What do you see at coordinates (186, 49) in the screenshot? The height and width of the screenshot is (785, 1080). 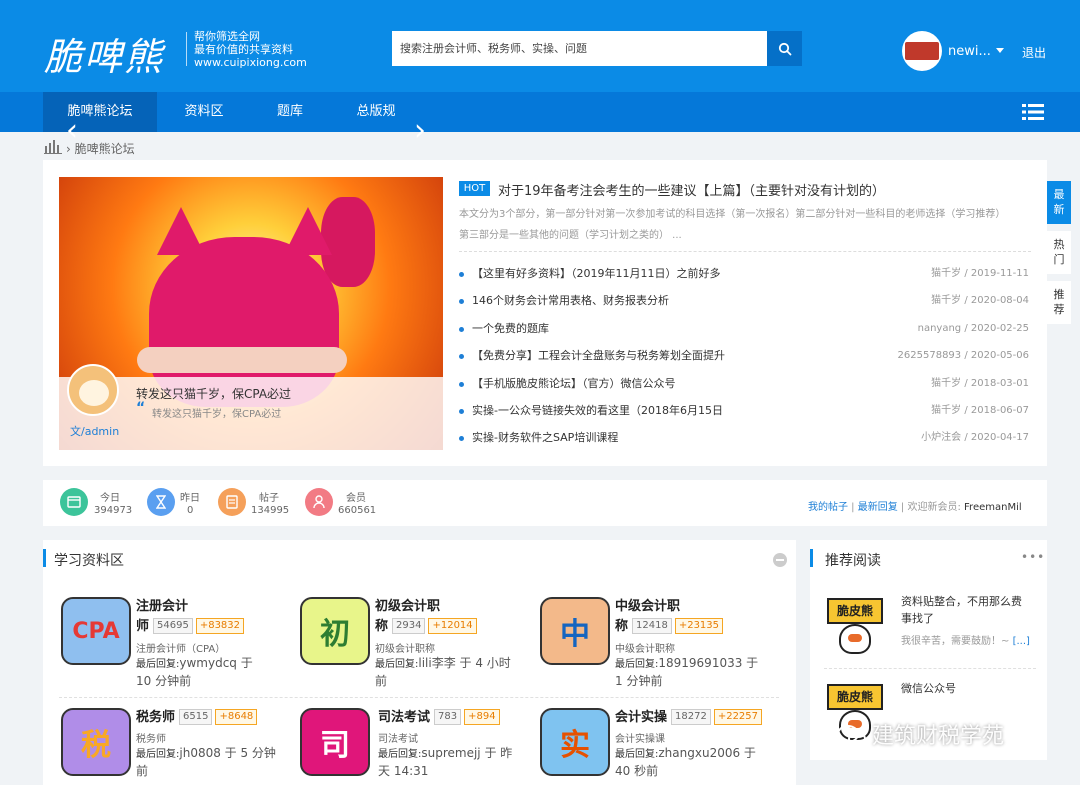 I see `logo-divider` at bounding box center [186, 49].